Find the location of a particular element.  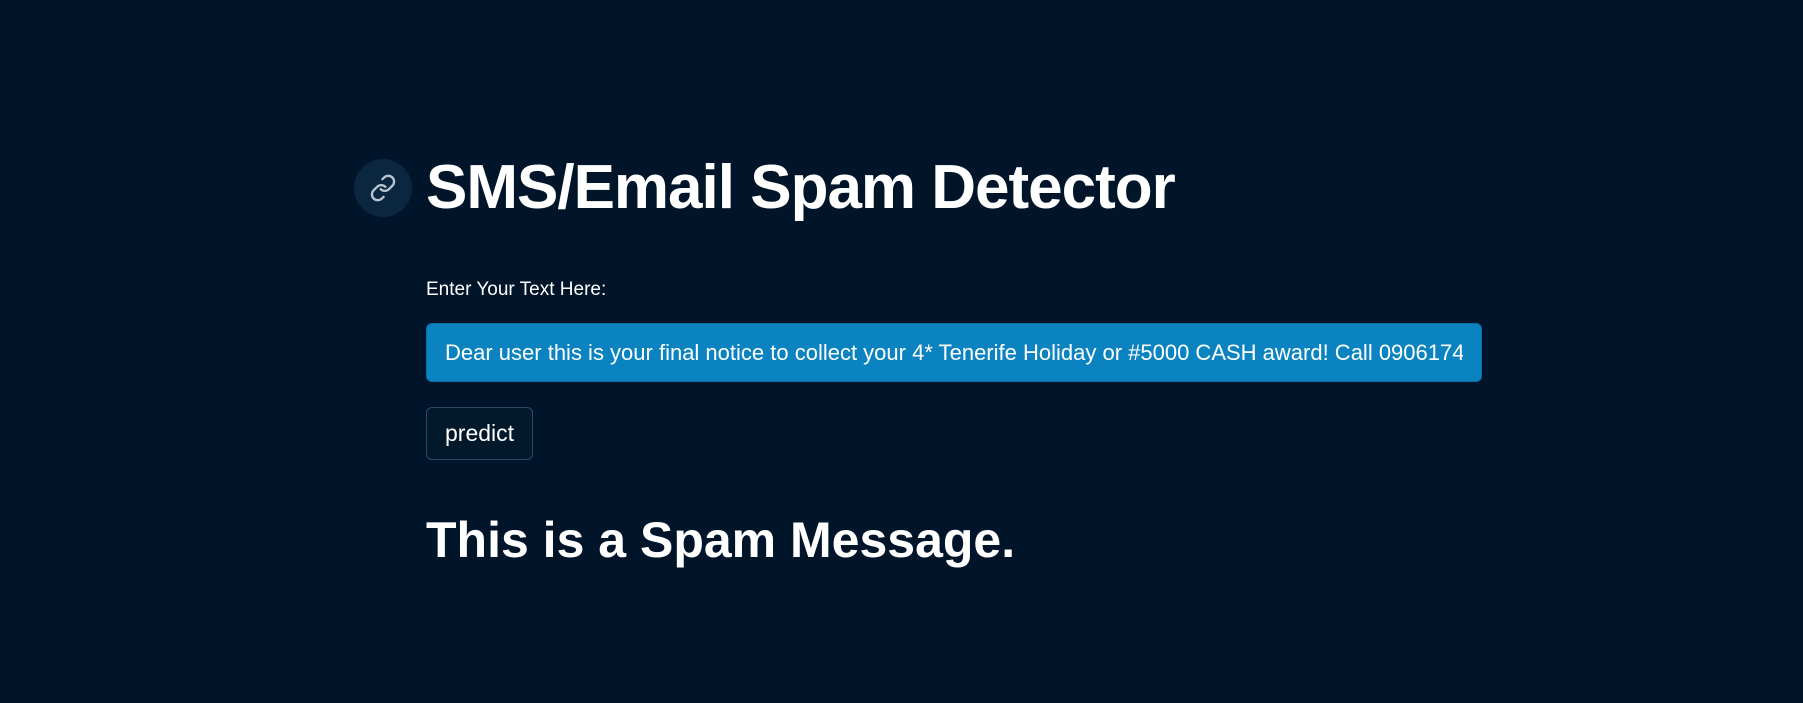

predict-button: predict is located at coordinates (480, 433).